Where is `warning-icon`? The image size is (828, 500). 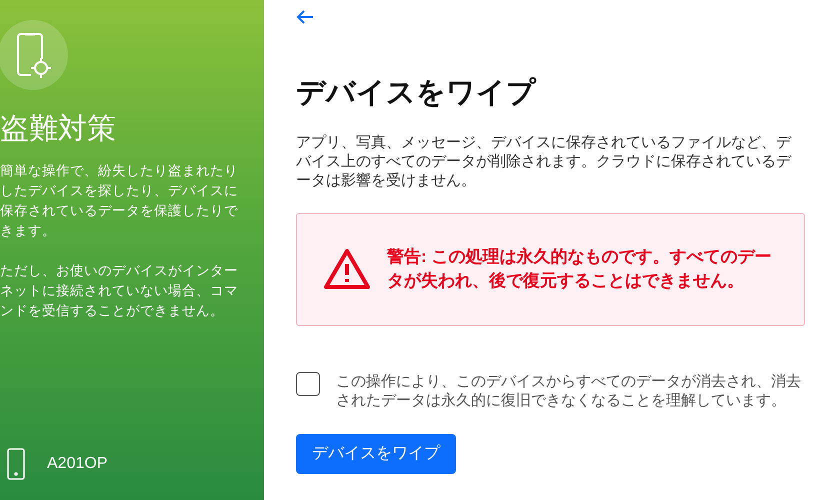
warning-icon is located at coordinates (347, 269).